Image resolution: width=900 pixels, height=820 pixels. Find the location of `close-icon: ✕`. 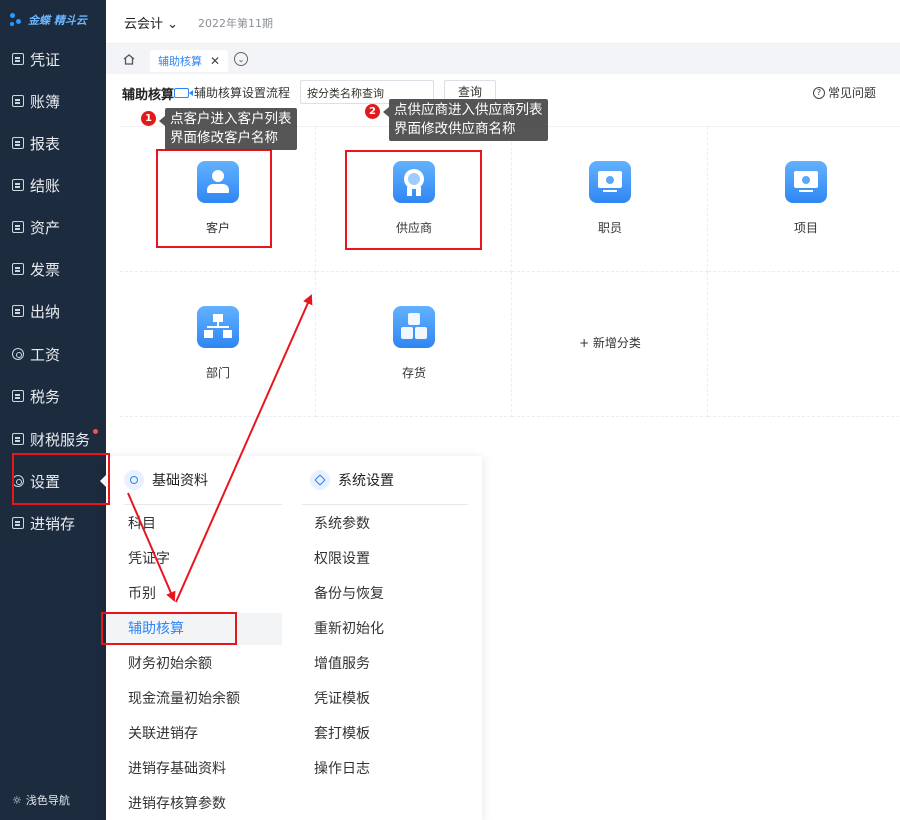

close-icon: ✕ is located at coordinates (215, 61).